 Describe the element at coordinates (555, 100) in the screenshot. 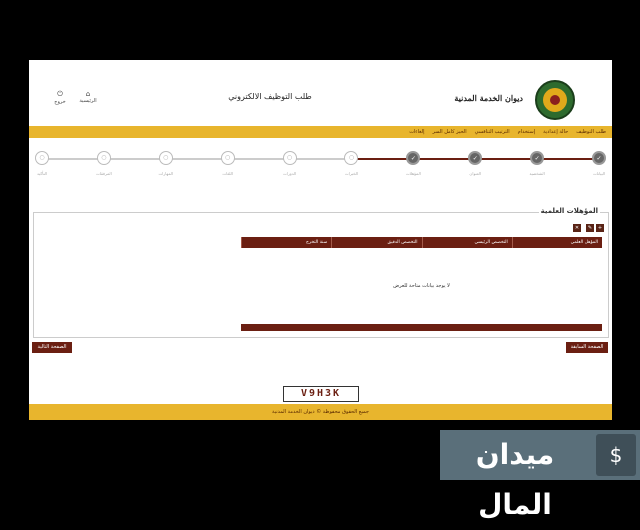

I see `government-seal-logo` at that location.